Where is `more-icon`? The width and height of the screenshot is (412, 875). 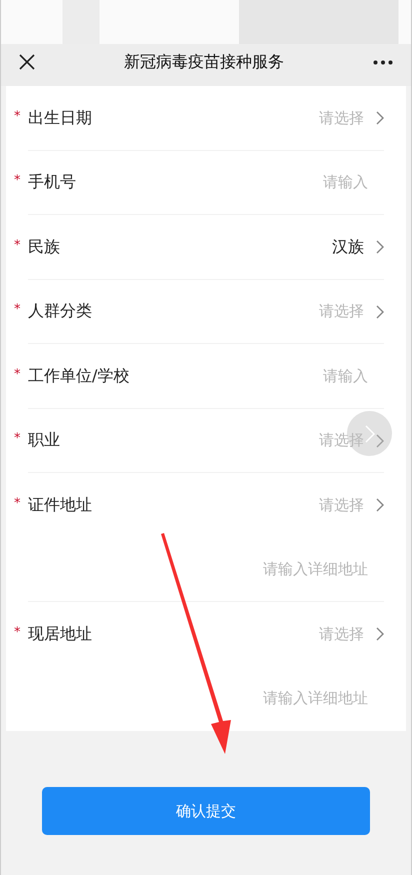 more-icon is located at coordinates (383, 62).